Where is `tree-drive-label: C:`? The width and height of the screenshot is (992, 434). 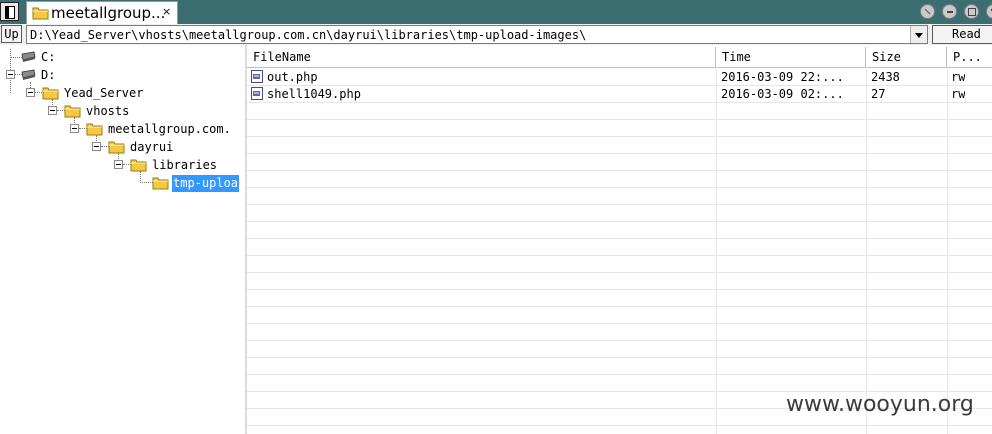 tree-drive-label: C: is located at coordinates (48, 57).